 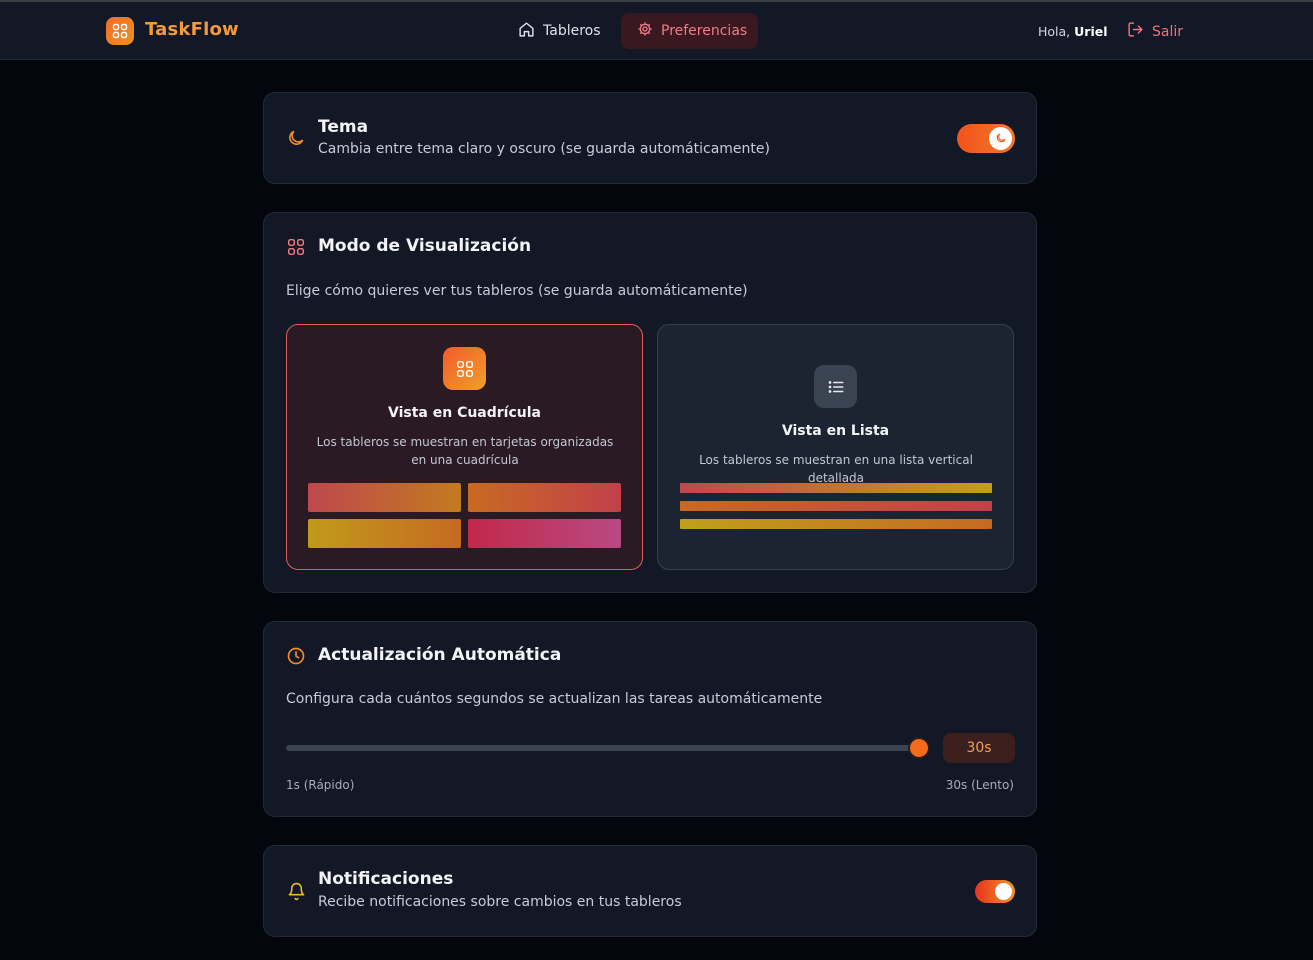 What do you see at coordinates (979, 748) in the screenshot?
I see `slider-value: 30s` at bounding box center [979, 748].